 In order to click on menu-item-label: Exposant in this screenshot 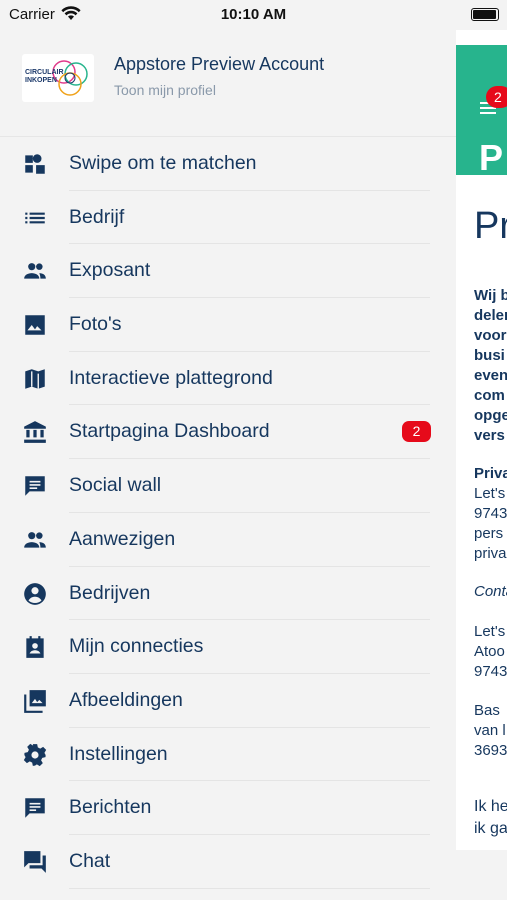, I will do `click(110, 270)`.